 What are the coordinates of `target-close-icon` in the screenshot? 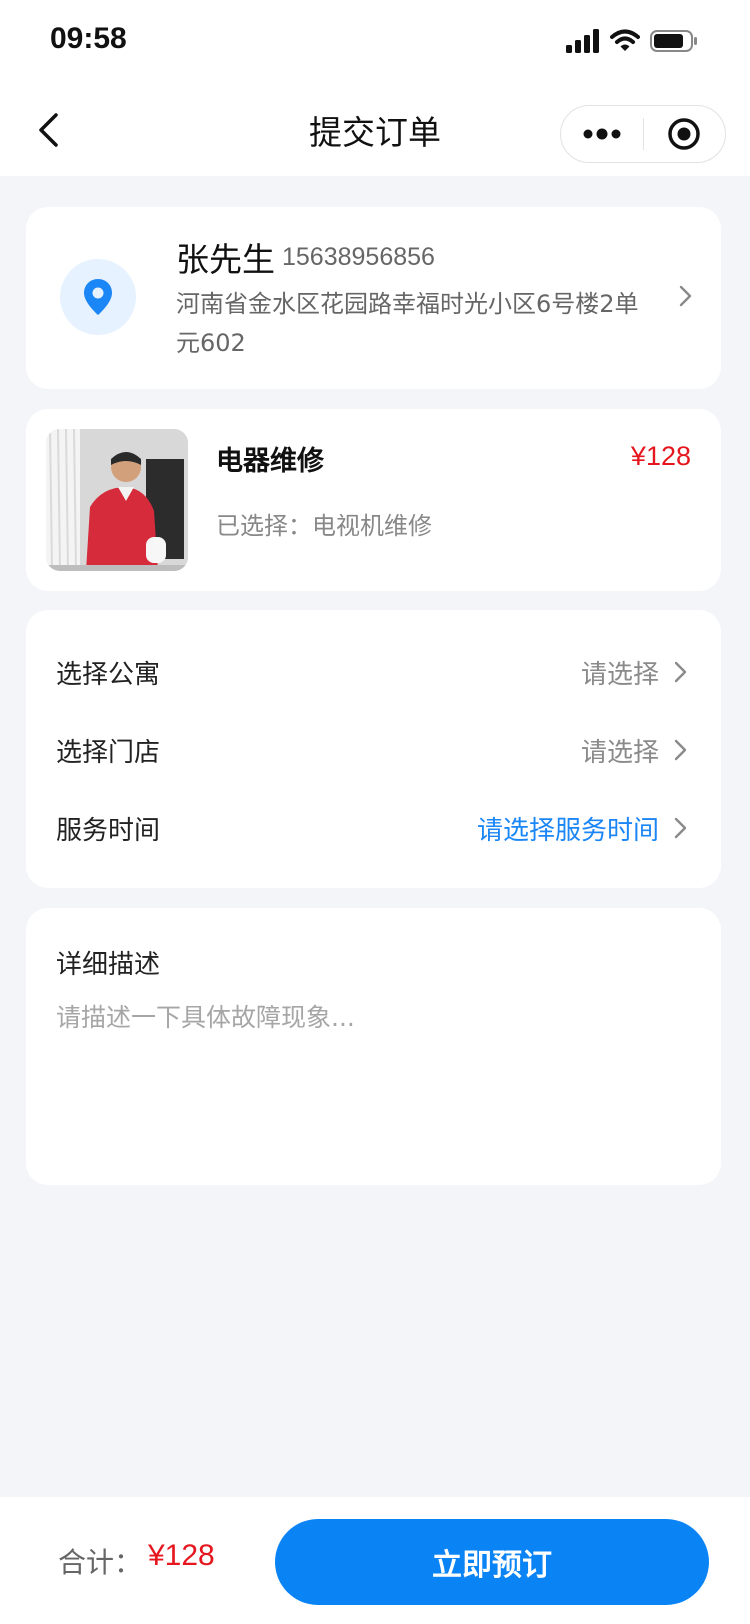 It's located at (684, 134).